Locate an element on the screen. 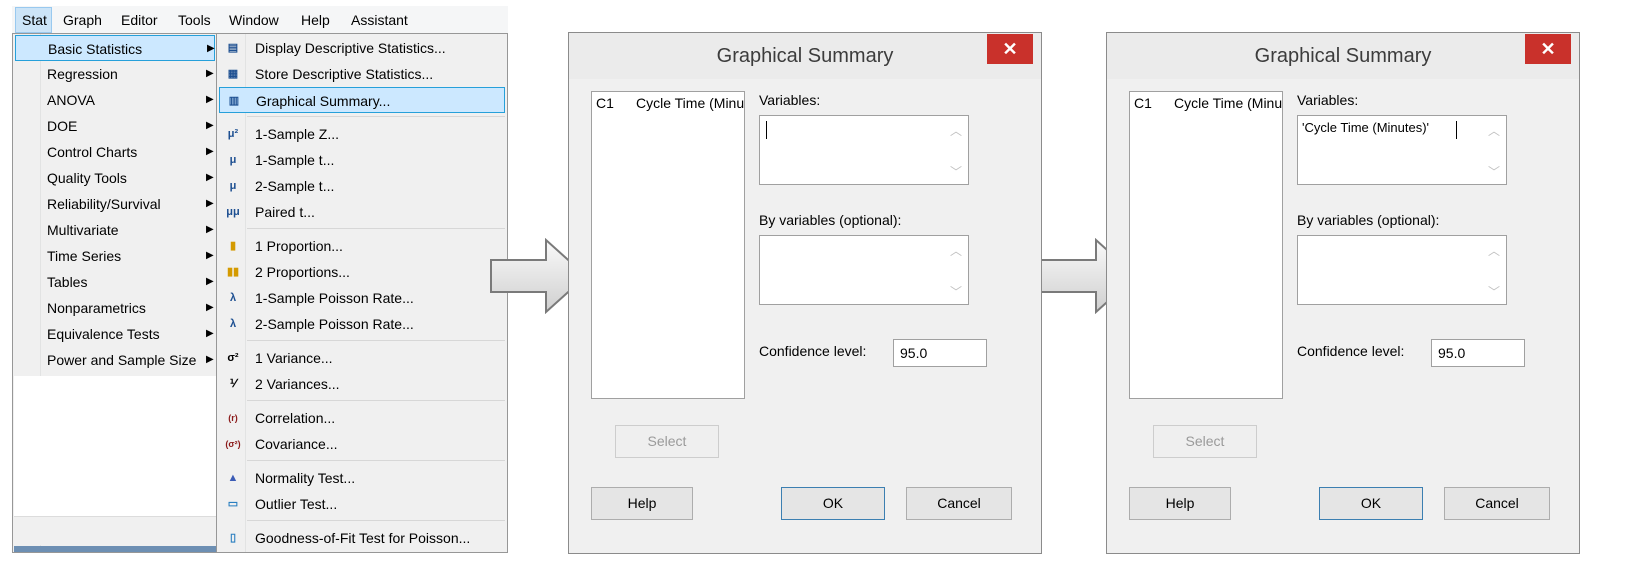 The image size is (1640, 577). mu-mu-icon: μμ is located at coordinates (233, 212).